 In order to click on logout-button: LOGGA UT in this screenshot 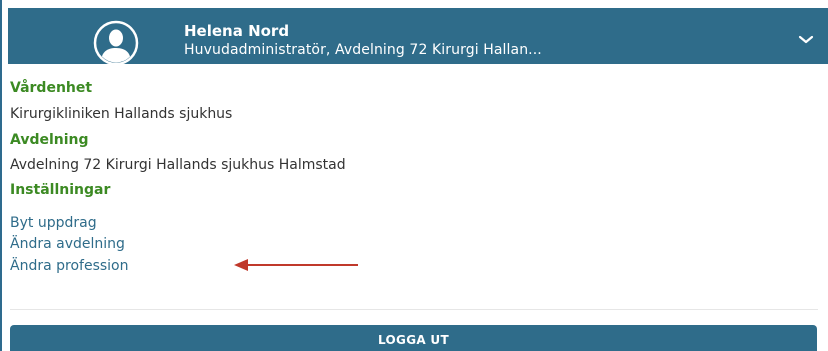, I will do `click(413, 338)`.